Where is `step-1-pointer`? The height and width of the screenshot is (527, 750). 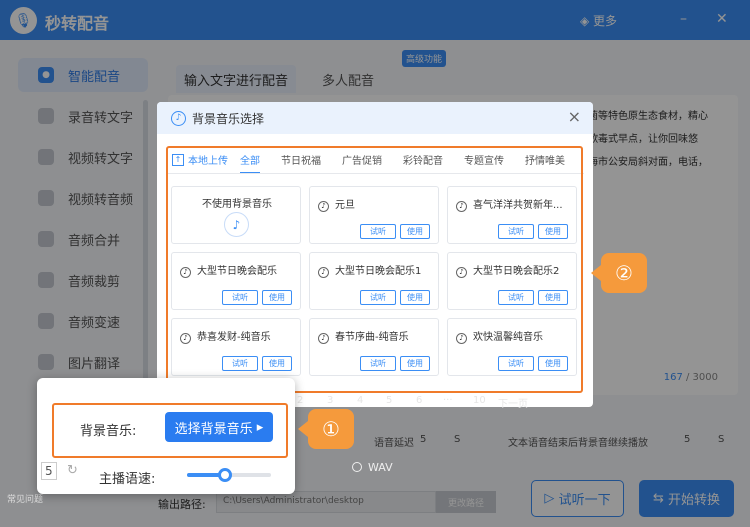
step-1-pointer is located at coordinates (303, 429).